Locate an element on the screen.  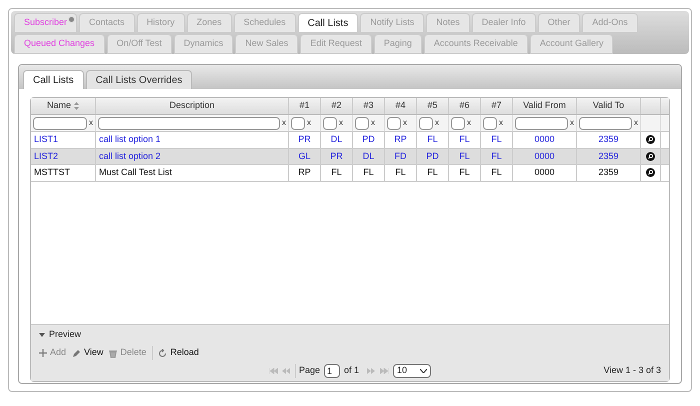
column-header: #5 is located at coordinates (432, 106).